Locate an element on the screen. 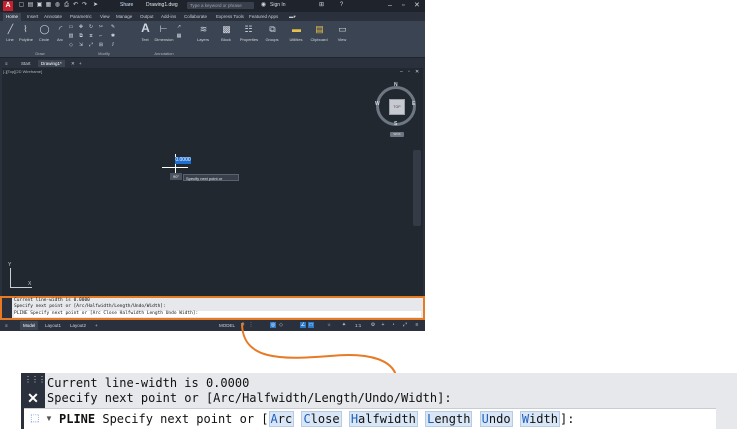 Image resolution: width=737 pixels, height=430 pixels. prompt-end: ]: is located at coordinates (567, 419).